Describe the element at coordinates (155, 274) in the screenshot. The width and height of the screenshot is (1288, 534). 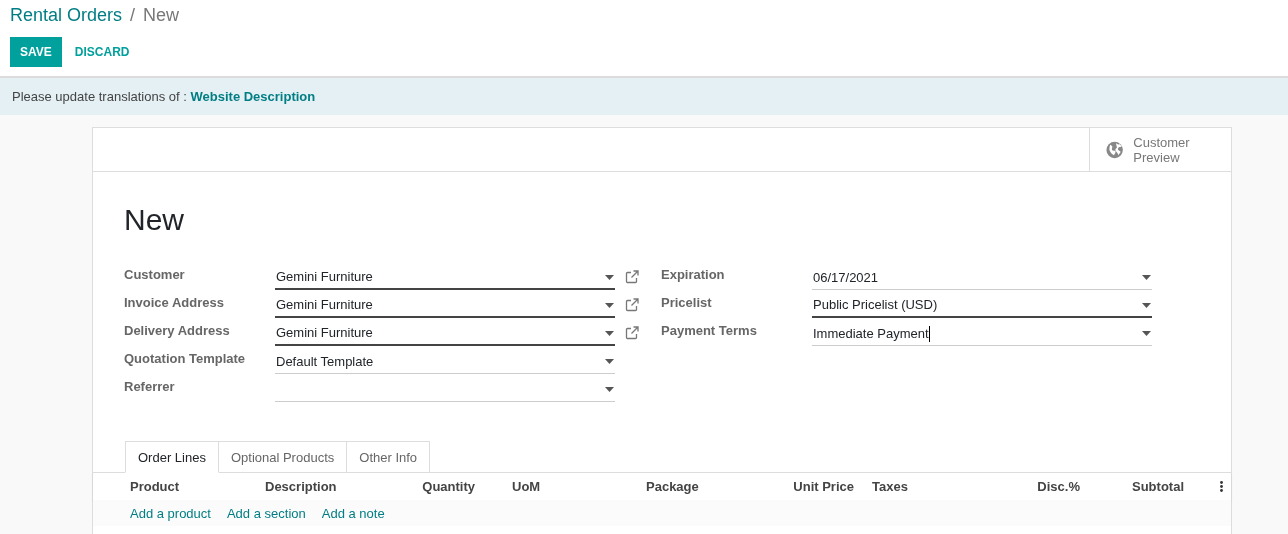
I see `field-label: Customer` at that location.